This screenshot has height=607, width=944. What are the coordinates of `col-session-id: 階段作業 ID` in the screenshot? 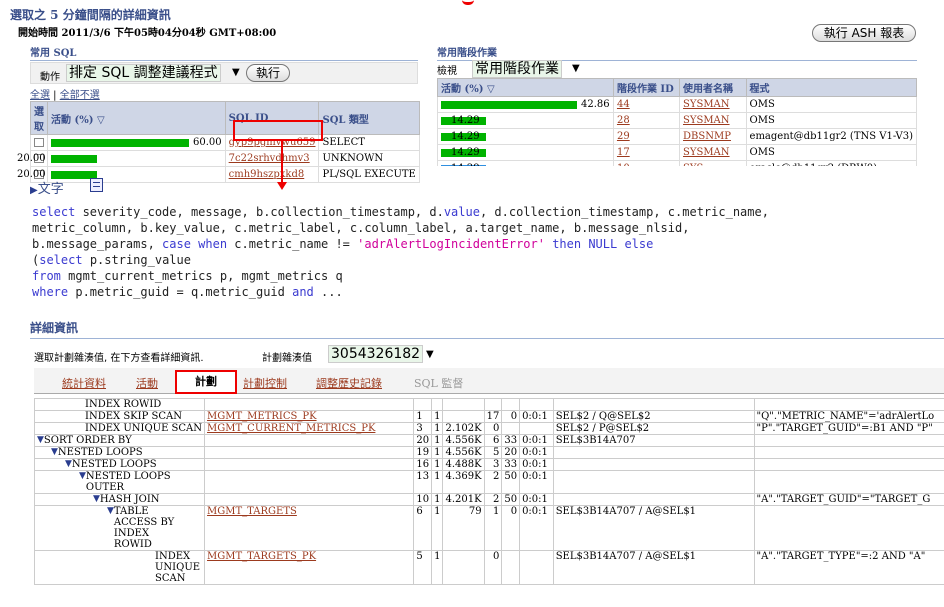 It's located at (646, 87).